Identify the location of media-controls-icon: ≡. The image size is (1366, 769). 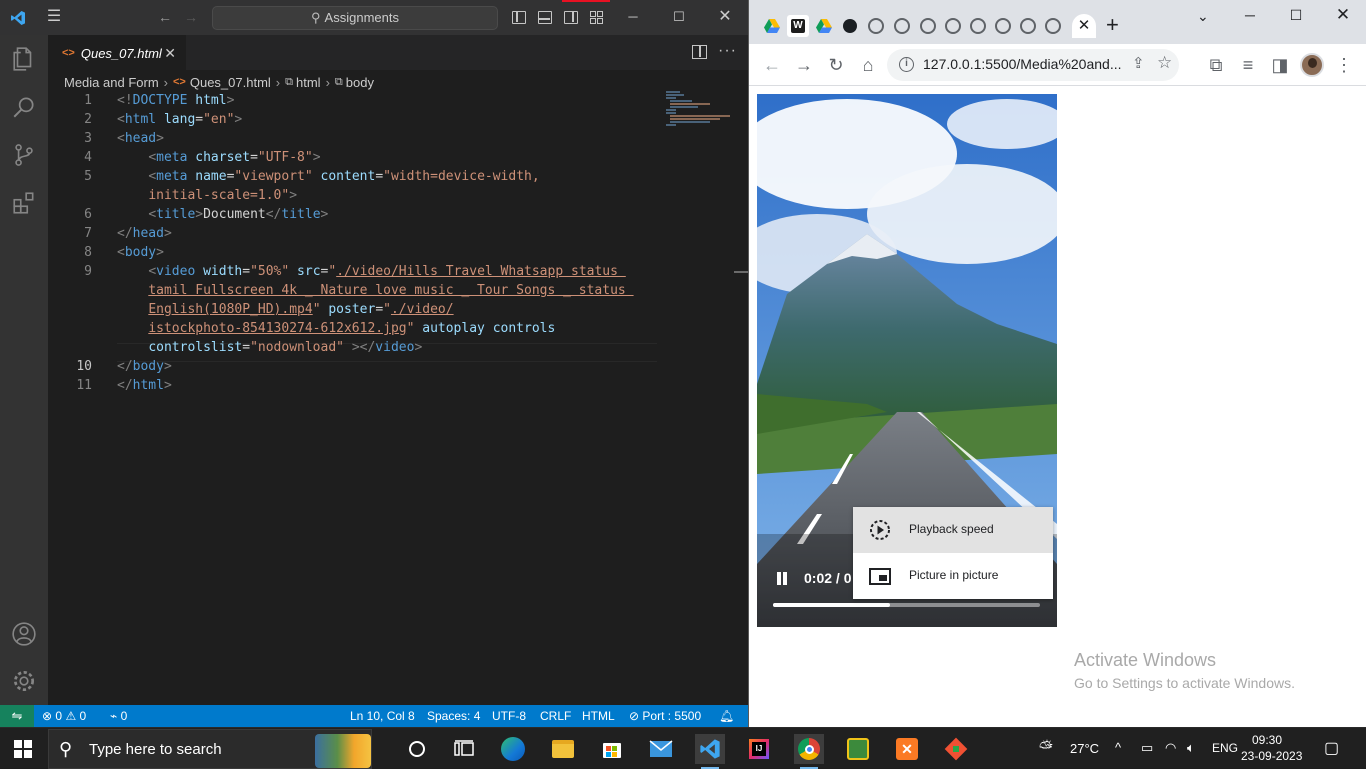
(1248, 65).